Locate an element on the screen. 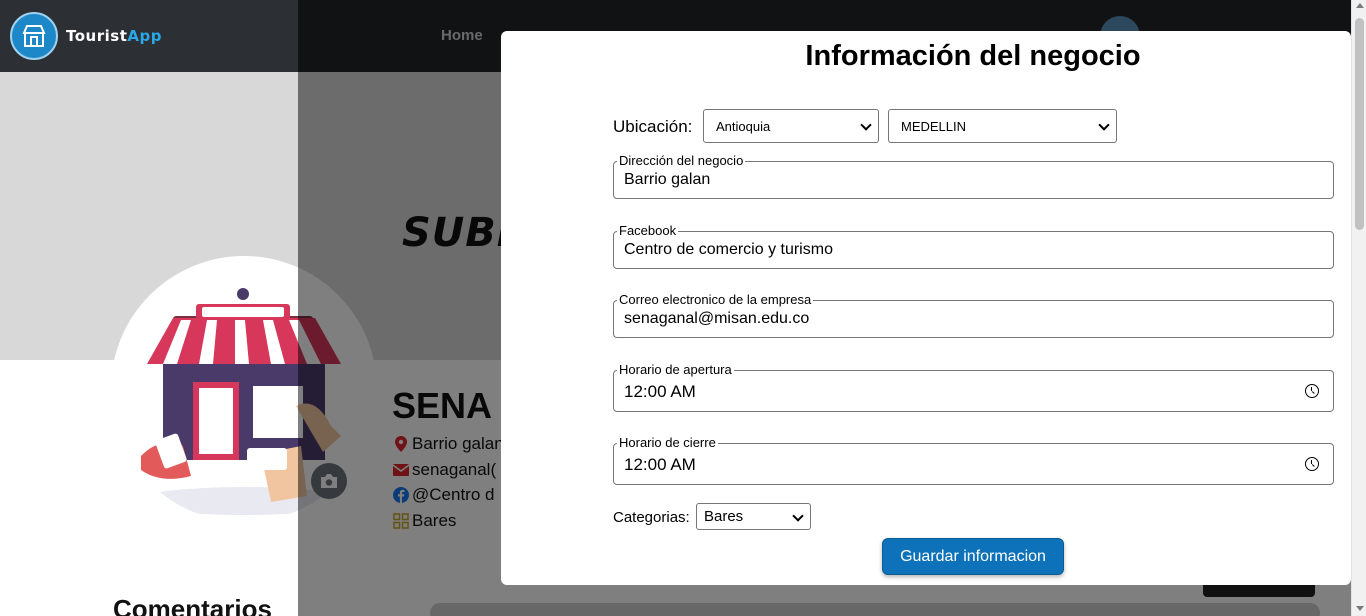 This screenshot has width=1366, height=616. email-field-label: Correo electronico de la empresa is located at coordinates (715, 300).